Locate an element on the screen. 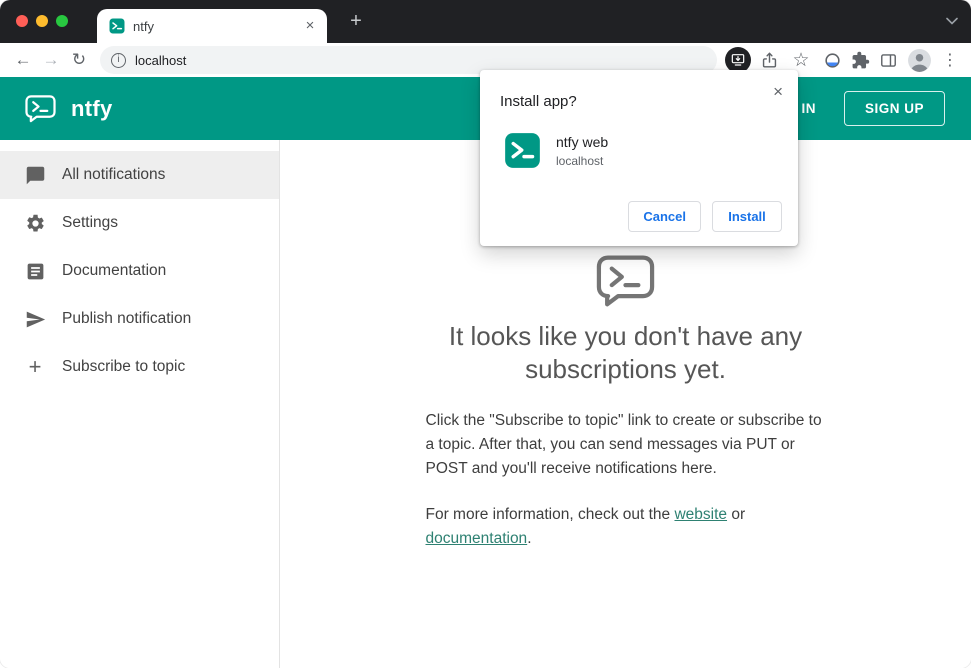 This screenshot has width=971, height=668. profile-avatar is located at coordinates (919, 60).